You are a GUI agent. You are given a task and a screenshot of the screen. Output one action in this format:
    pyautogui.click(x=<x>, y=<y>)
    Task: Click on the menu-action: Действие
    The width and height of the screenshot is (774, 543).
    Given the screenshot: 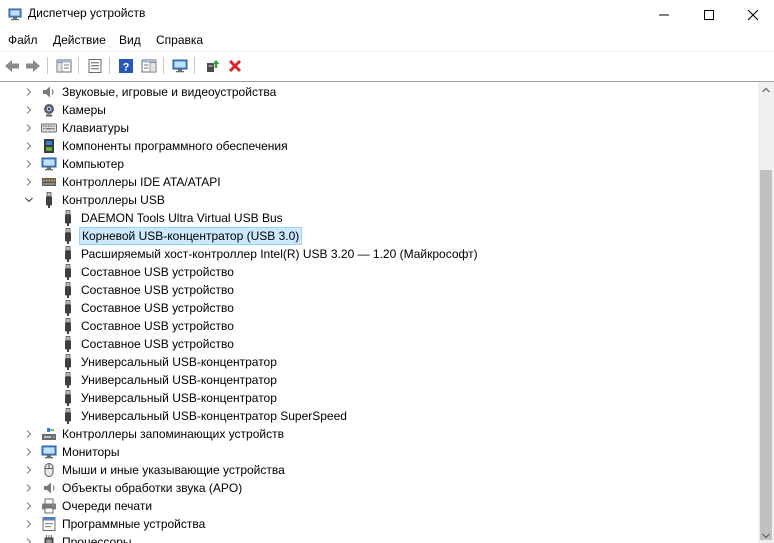 What is the action you would take?
    pyautogui.click(x=79, y=40)
    